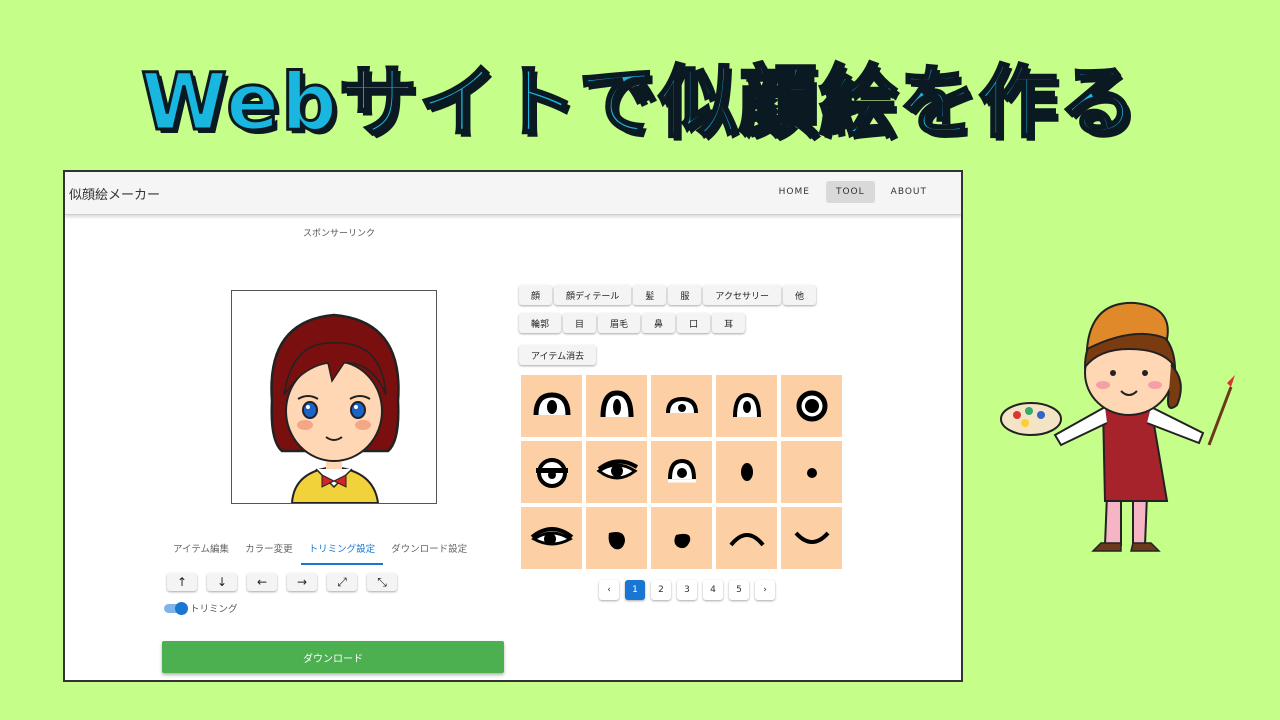  What do you see at coordinates (765, 590) in the screenshot?
I see `next-page-icon: ›` at bounding box center [765, 590].